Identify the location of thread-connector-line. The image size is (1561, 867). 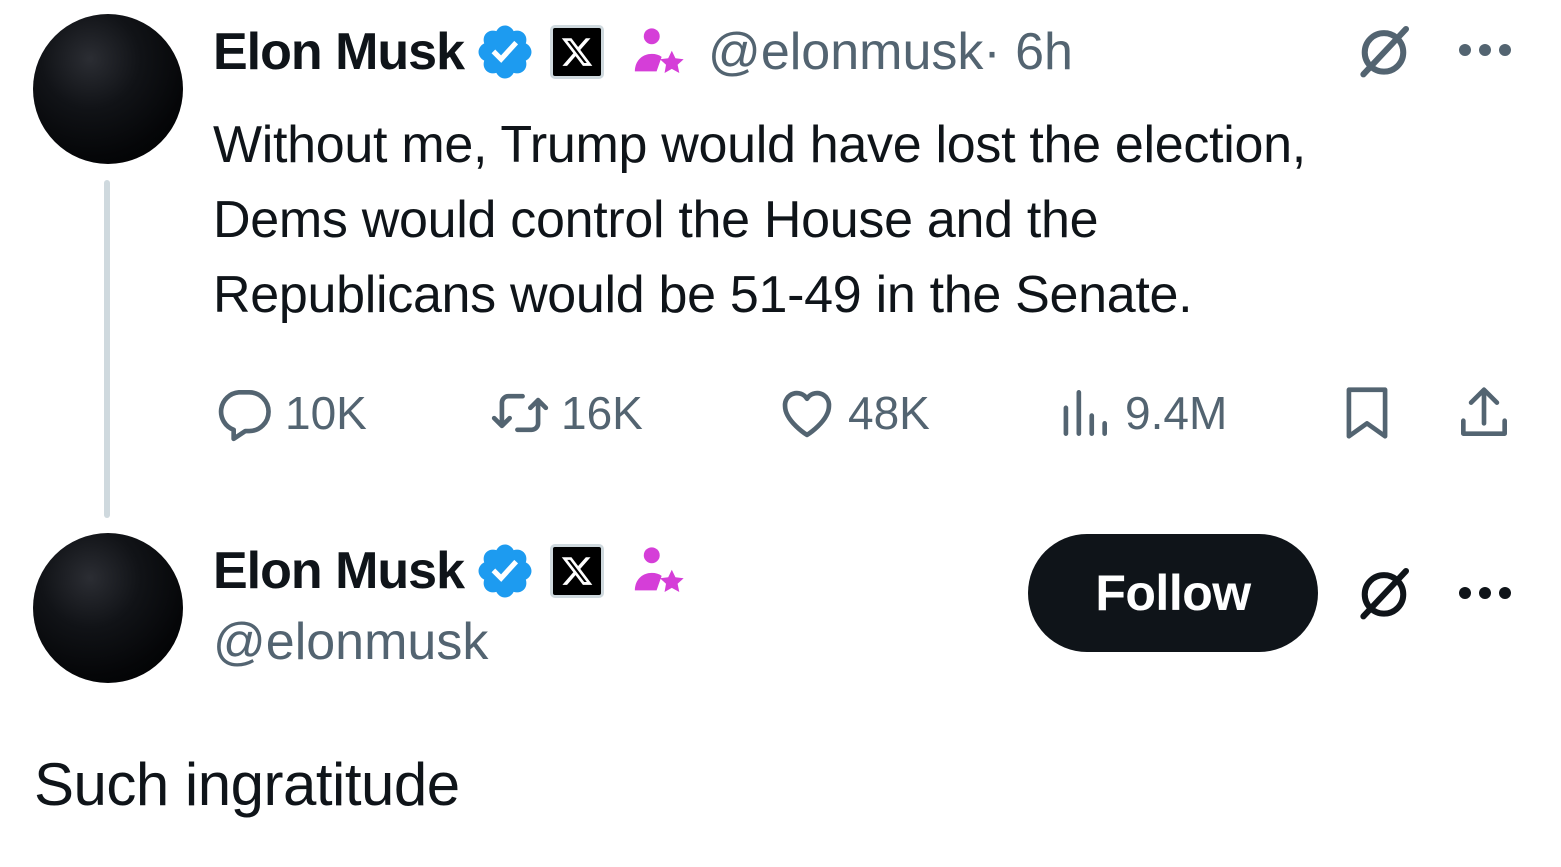
(107, 349).